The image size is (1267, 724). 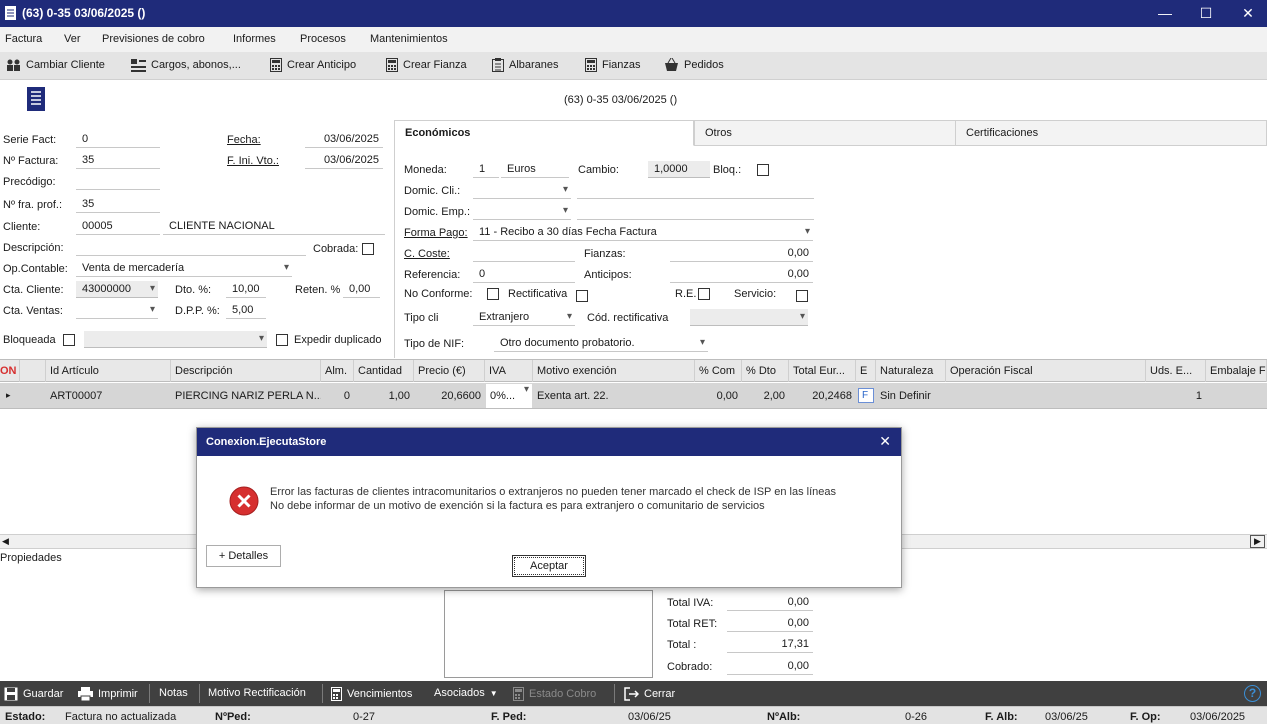 I want to click on cell-id-articulo: ART00007, so click(x=108, y=396).